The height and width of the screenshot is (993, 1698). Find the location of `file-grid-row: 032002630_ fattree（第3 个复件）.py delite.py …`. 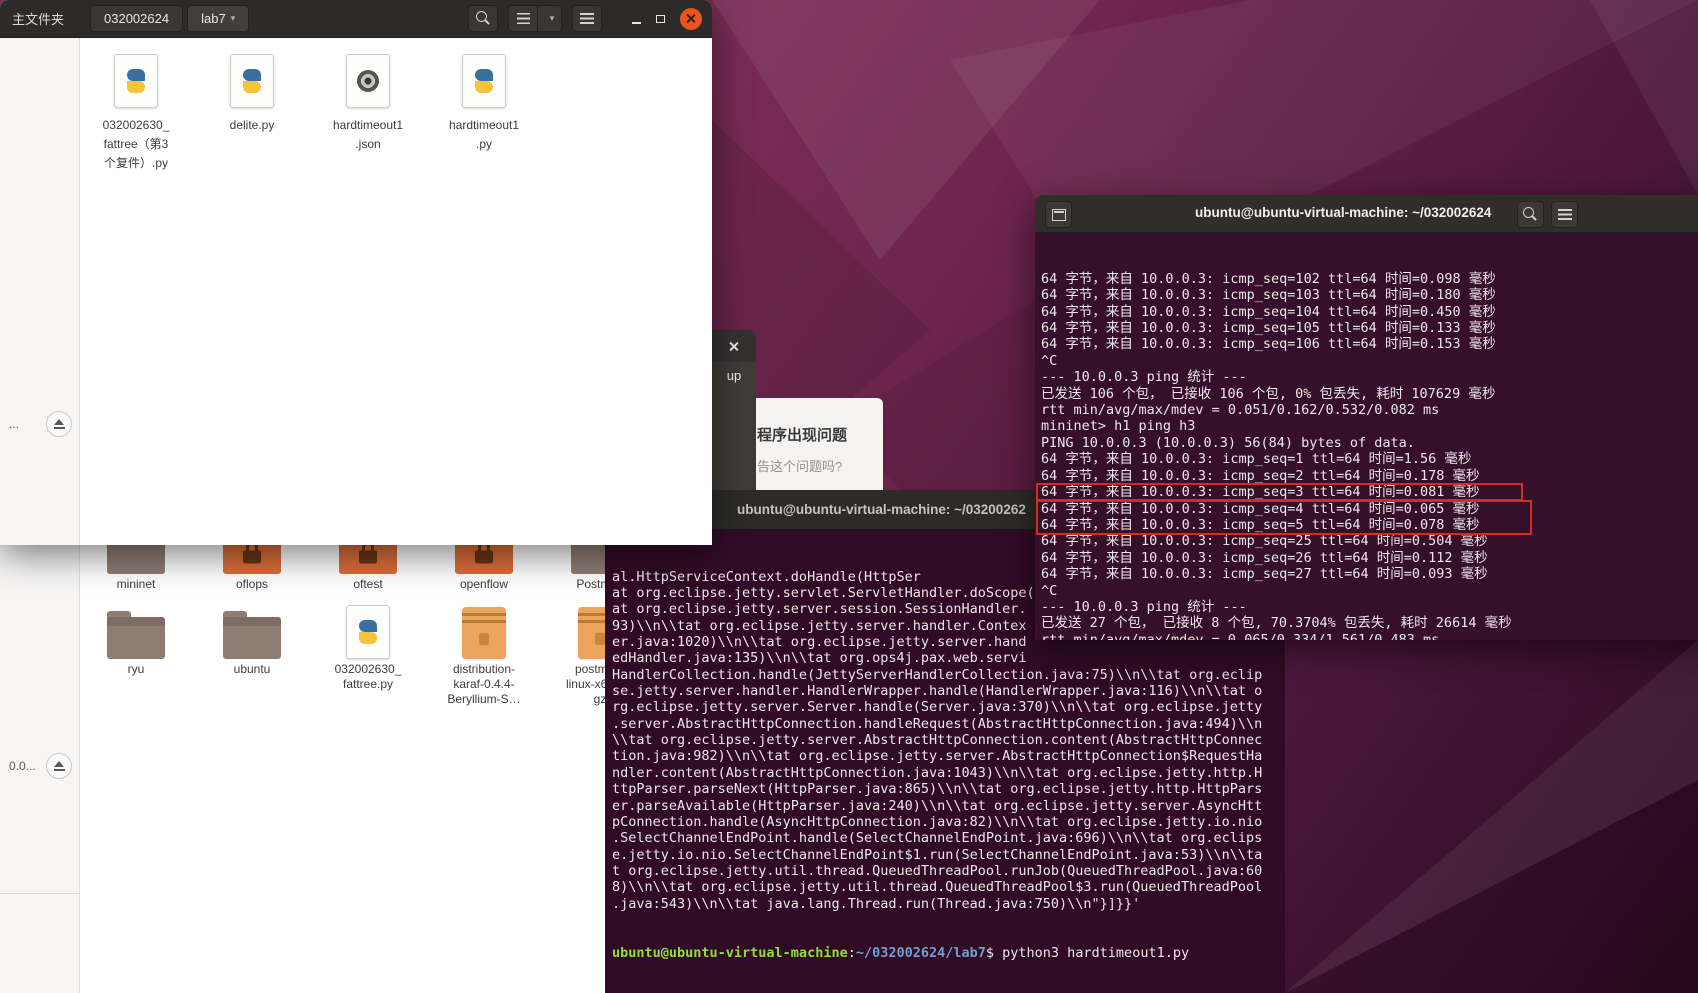

file-grid-row: 032002630_ fattree（第3 个复件）.py delite.py … is located at coordinates (310, 112).